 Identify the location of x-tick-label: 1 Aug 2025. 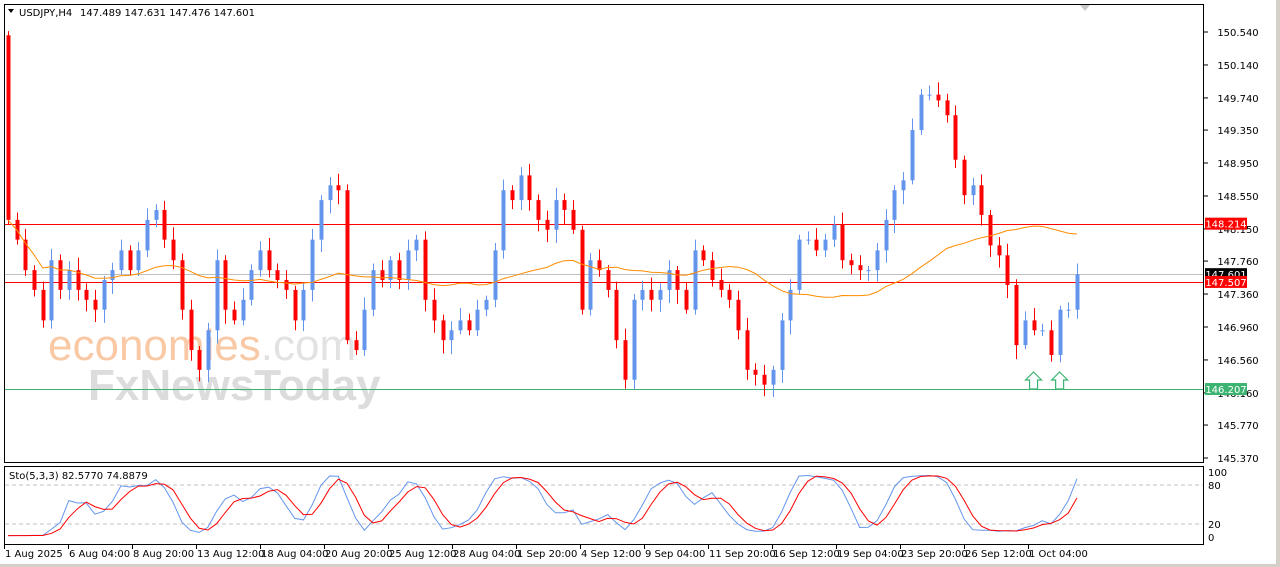
(34, 554).